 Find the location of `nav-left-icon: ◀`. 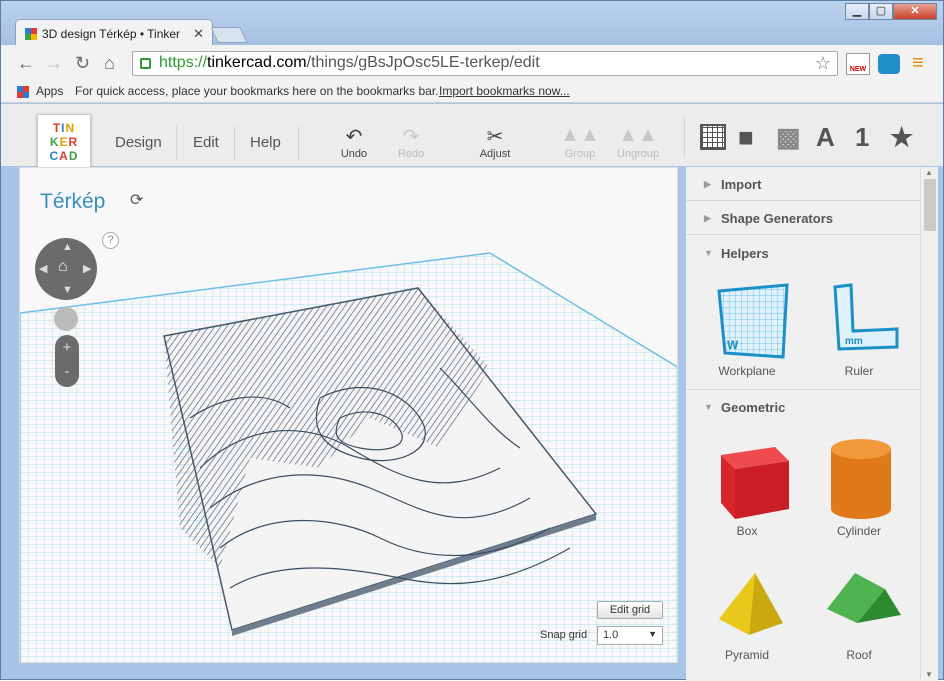

nav-left-icon: ◀ is located at coordinates (43, 268).